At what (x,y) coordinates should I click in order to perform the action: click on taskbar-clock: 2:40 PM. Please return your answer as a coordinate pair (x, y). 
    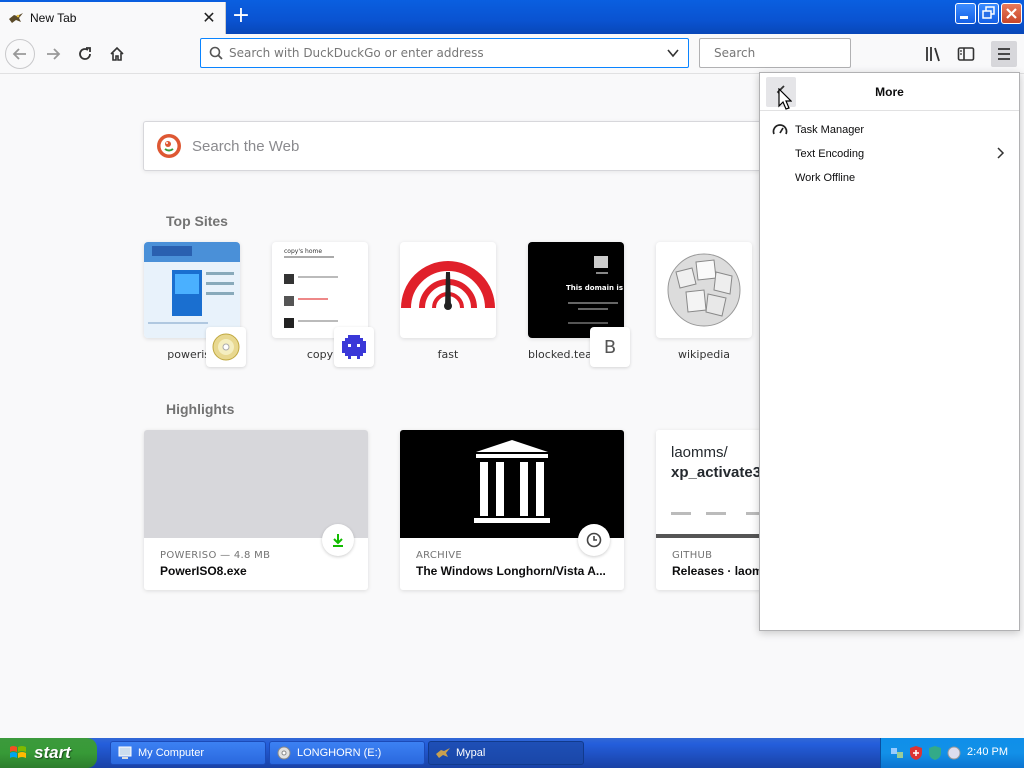
    Looking at the image, I should click on (987, 752).